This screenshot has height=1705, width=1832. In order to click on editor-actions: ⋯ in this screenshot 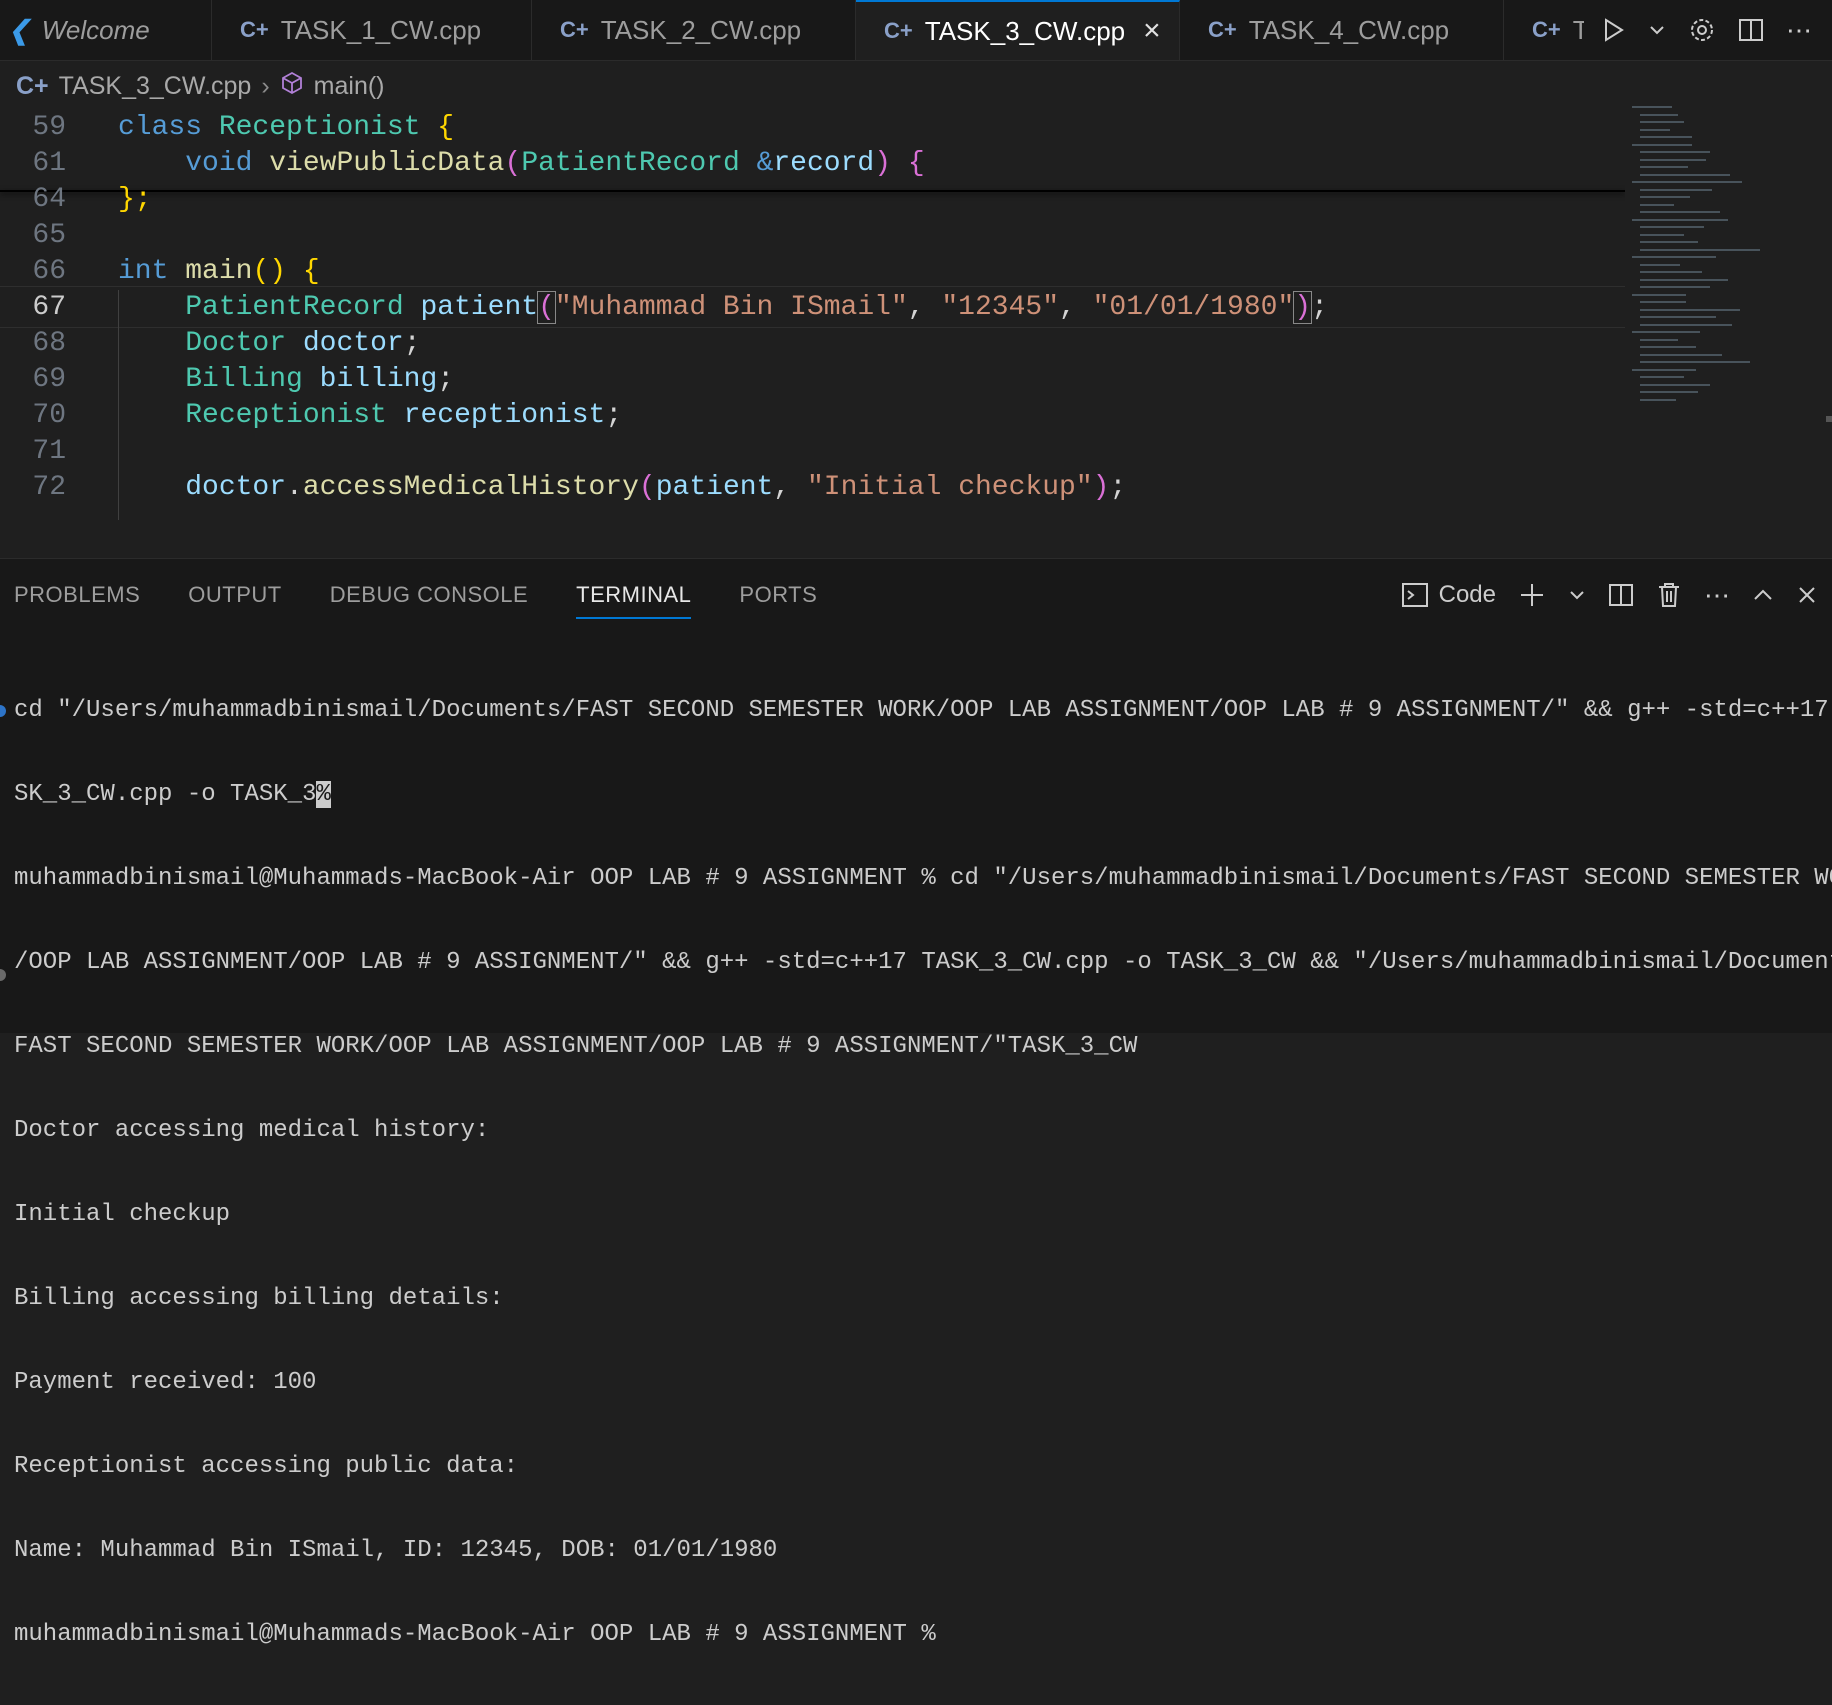, I will do `click(1708, 30)`.